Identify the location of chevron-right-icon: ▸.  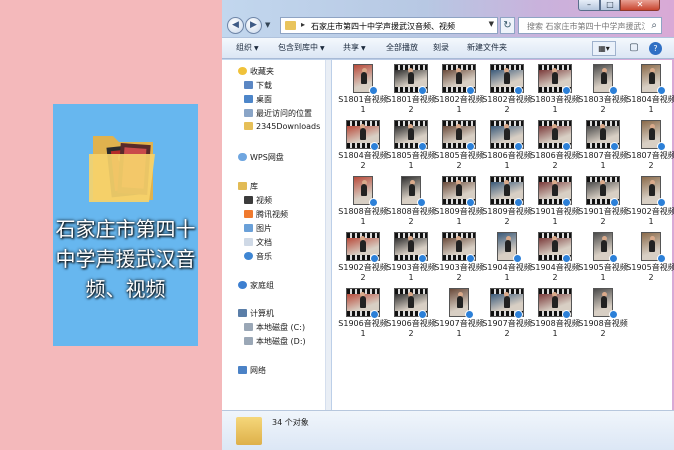
(303, 24).